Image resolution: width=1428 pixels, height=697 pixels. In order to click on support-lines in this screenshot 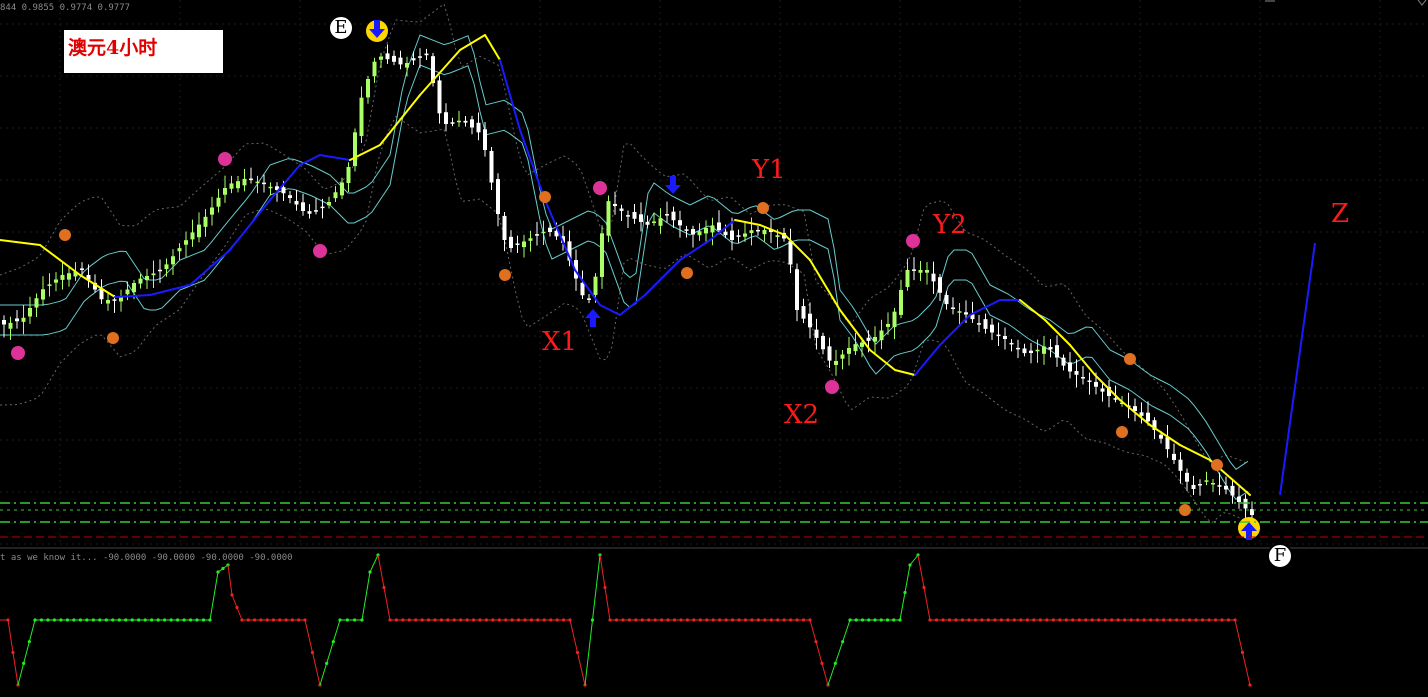, I will do `click(714, 520)`.